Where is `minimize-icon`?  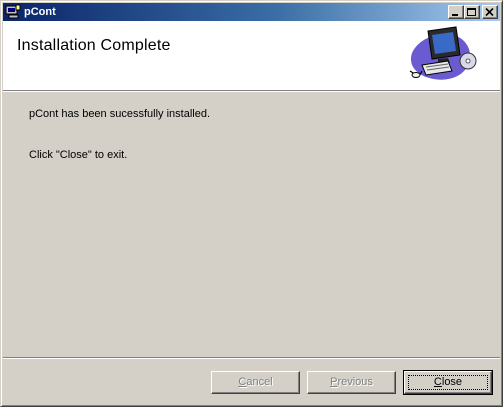 minimize-icon is located at coordinates (455, 15).